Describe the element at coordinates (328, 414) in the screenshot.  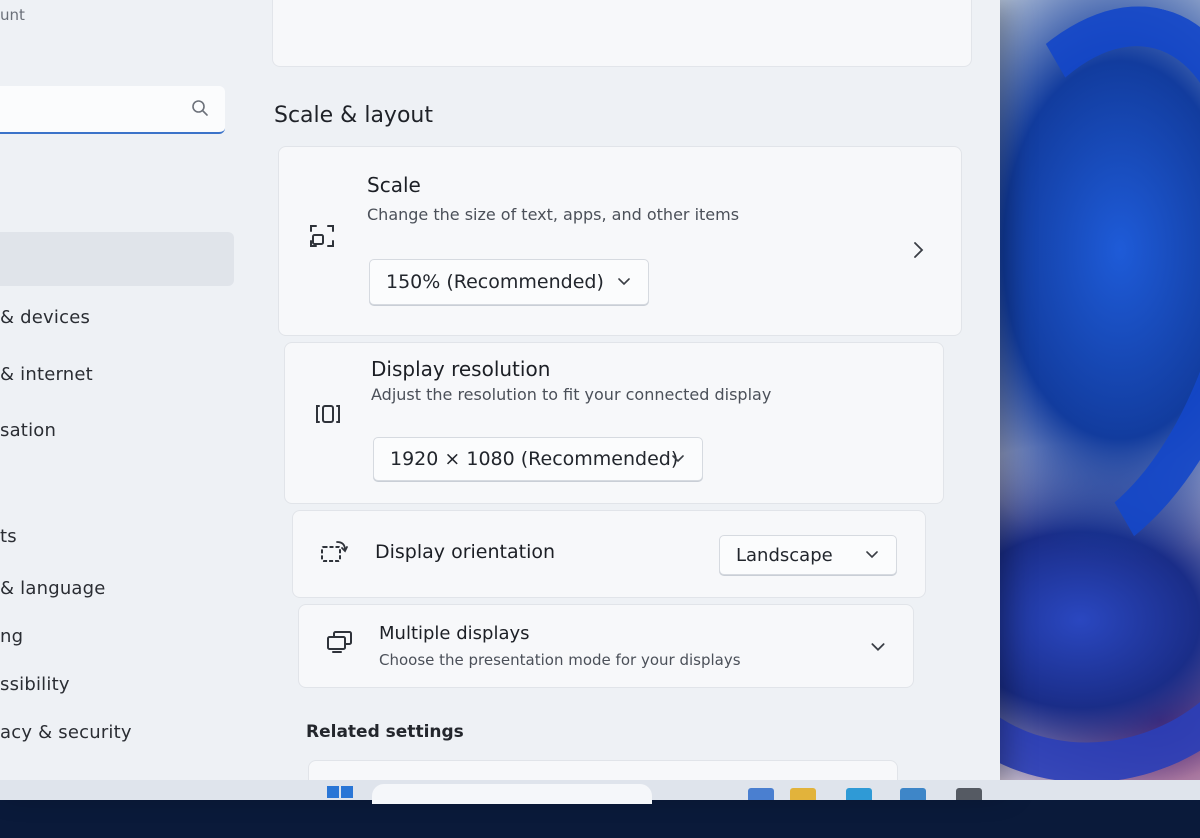
I see `resolution-icon` at that location.